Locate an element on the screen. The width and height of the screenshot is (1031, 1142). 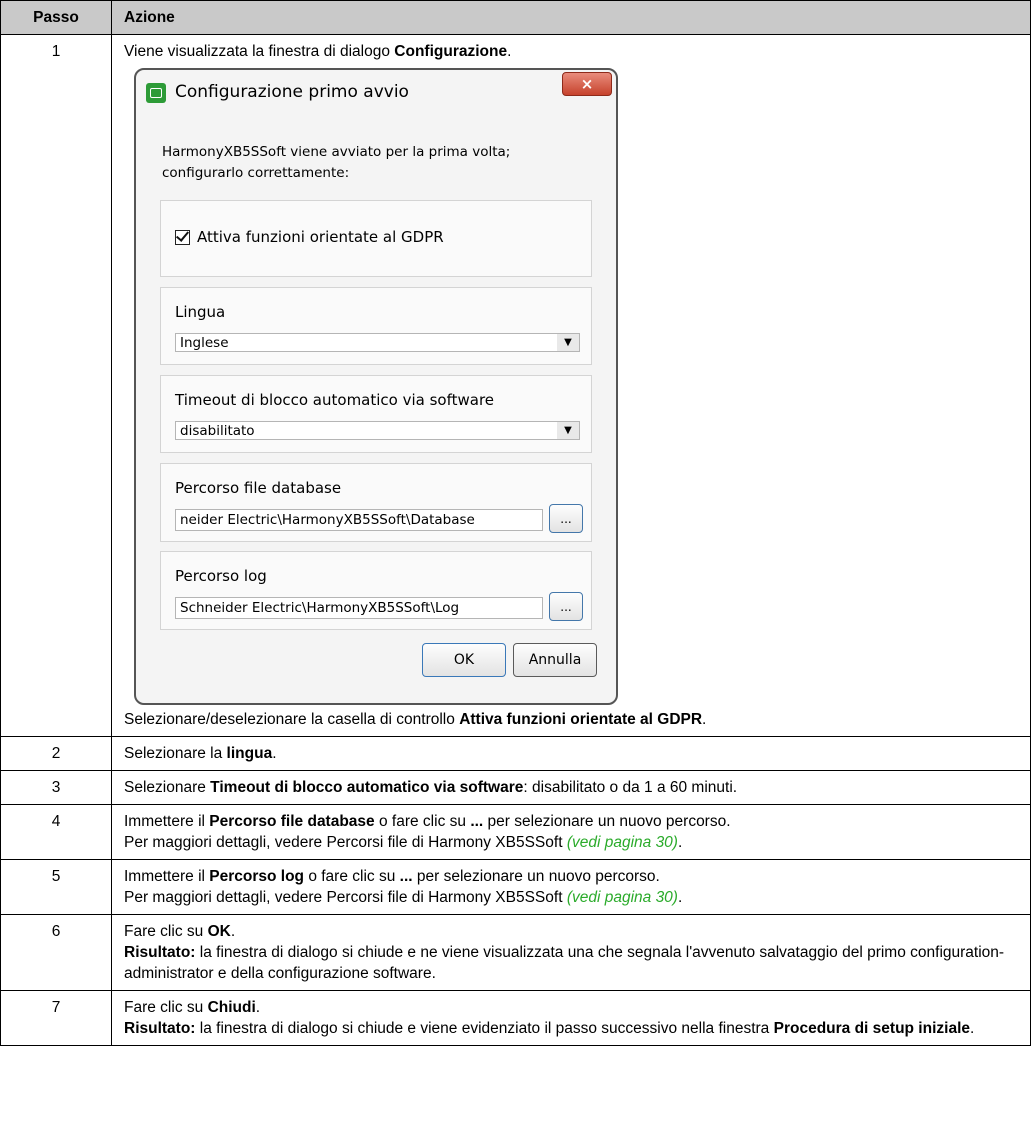
dialog-title: Configurazione primo avvio is located at coordinates (292, 92).